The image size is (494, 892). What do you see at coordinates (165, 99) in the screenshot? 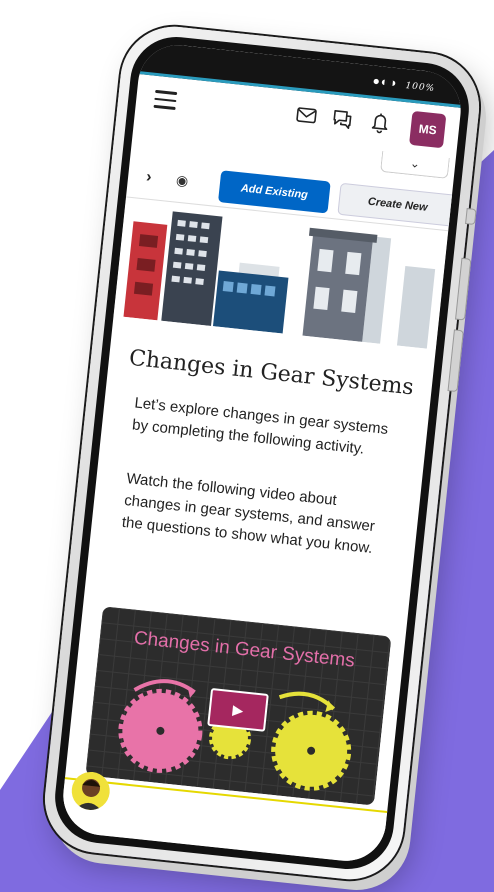
I see `hamburger-menu-icon` at bounding box center [165, 99].